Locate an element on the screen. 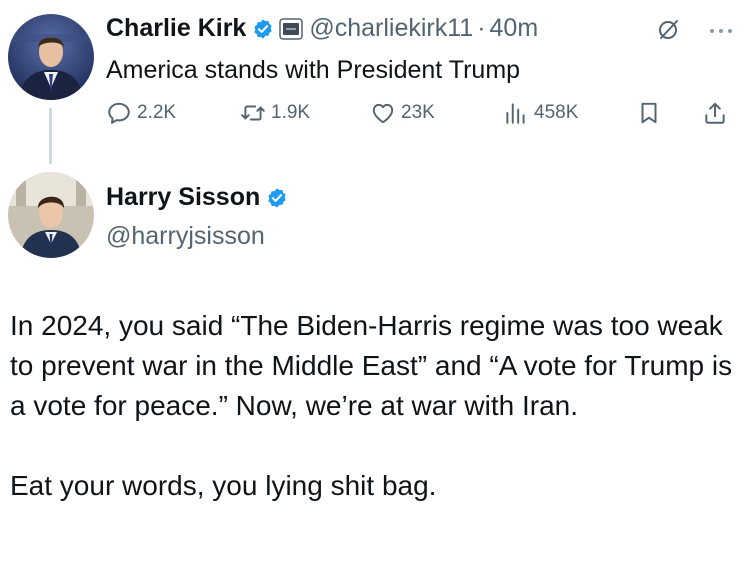  reply-tweet-header: Harry Sisson is located at coordinates (197, 197).